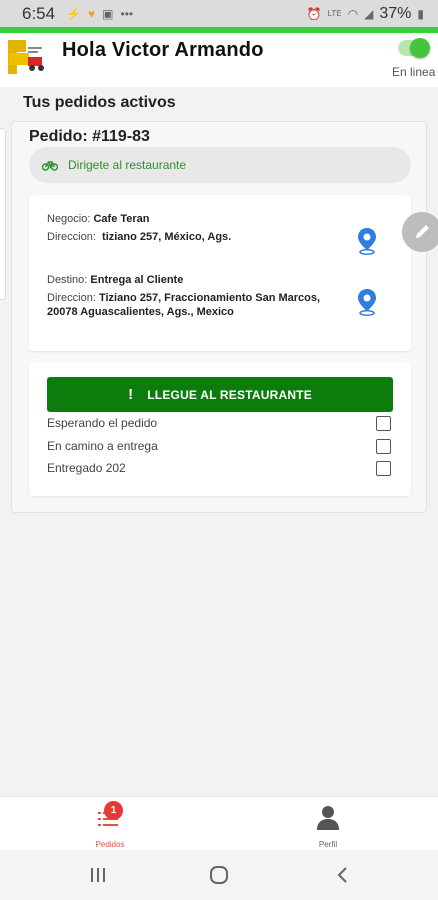 The image size is (438, 900). What do you see at coordinates (71, 237) in the screenshot?
I see `business-address-label: Direccion:` at bounding box center [71, 237].